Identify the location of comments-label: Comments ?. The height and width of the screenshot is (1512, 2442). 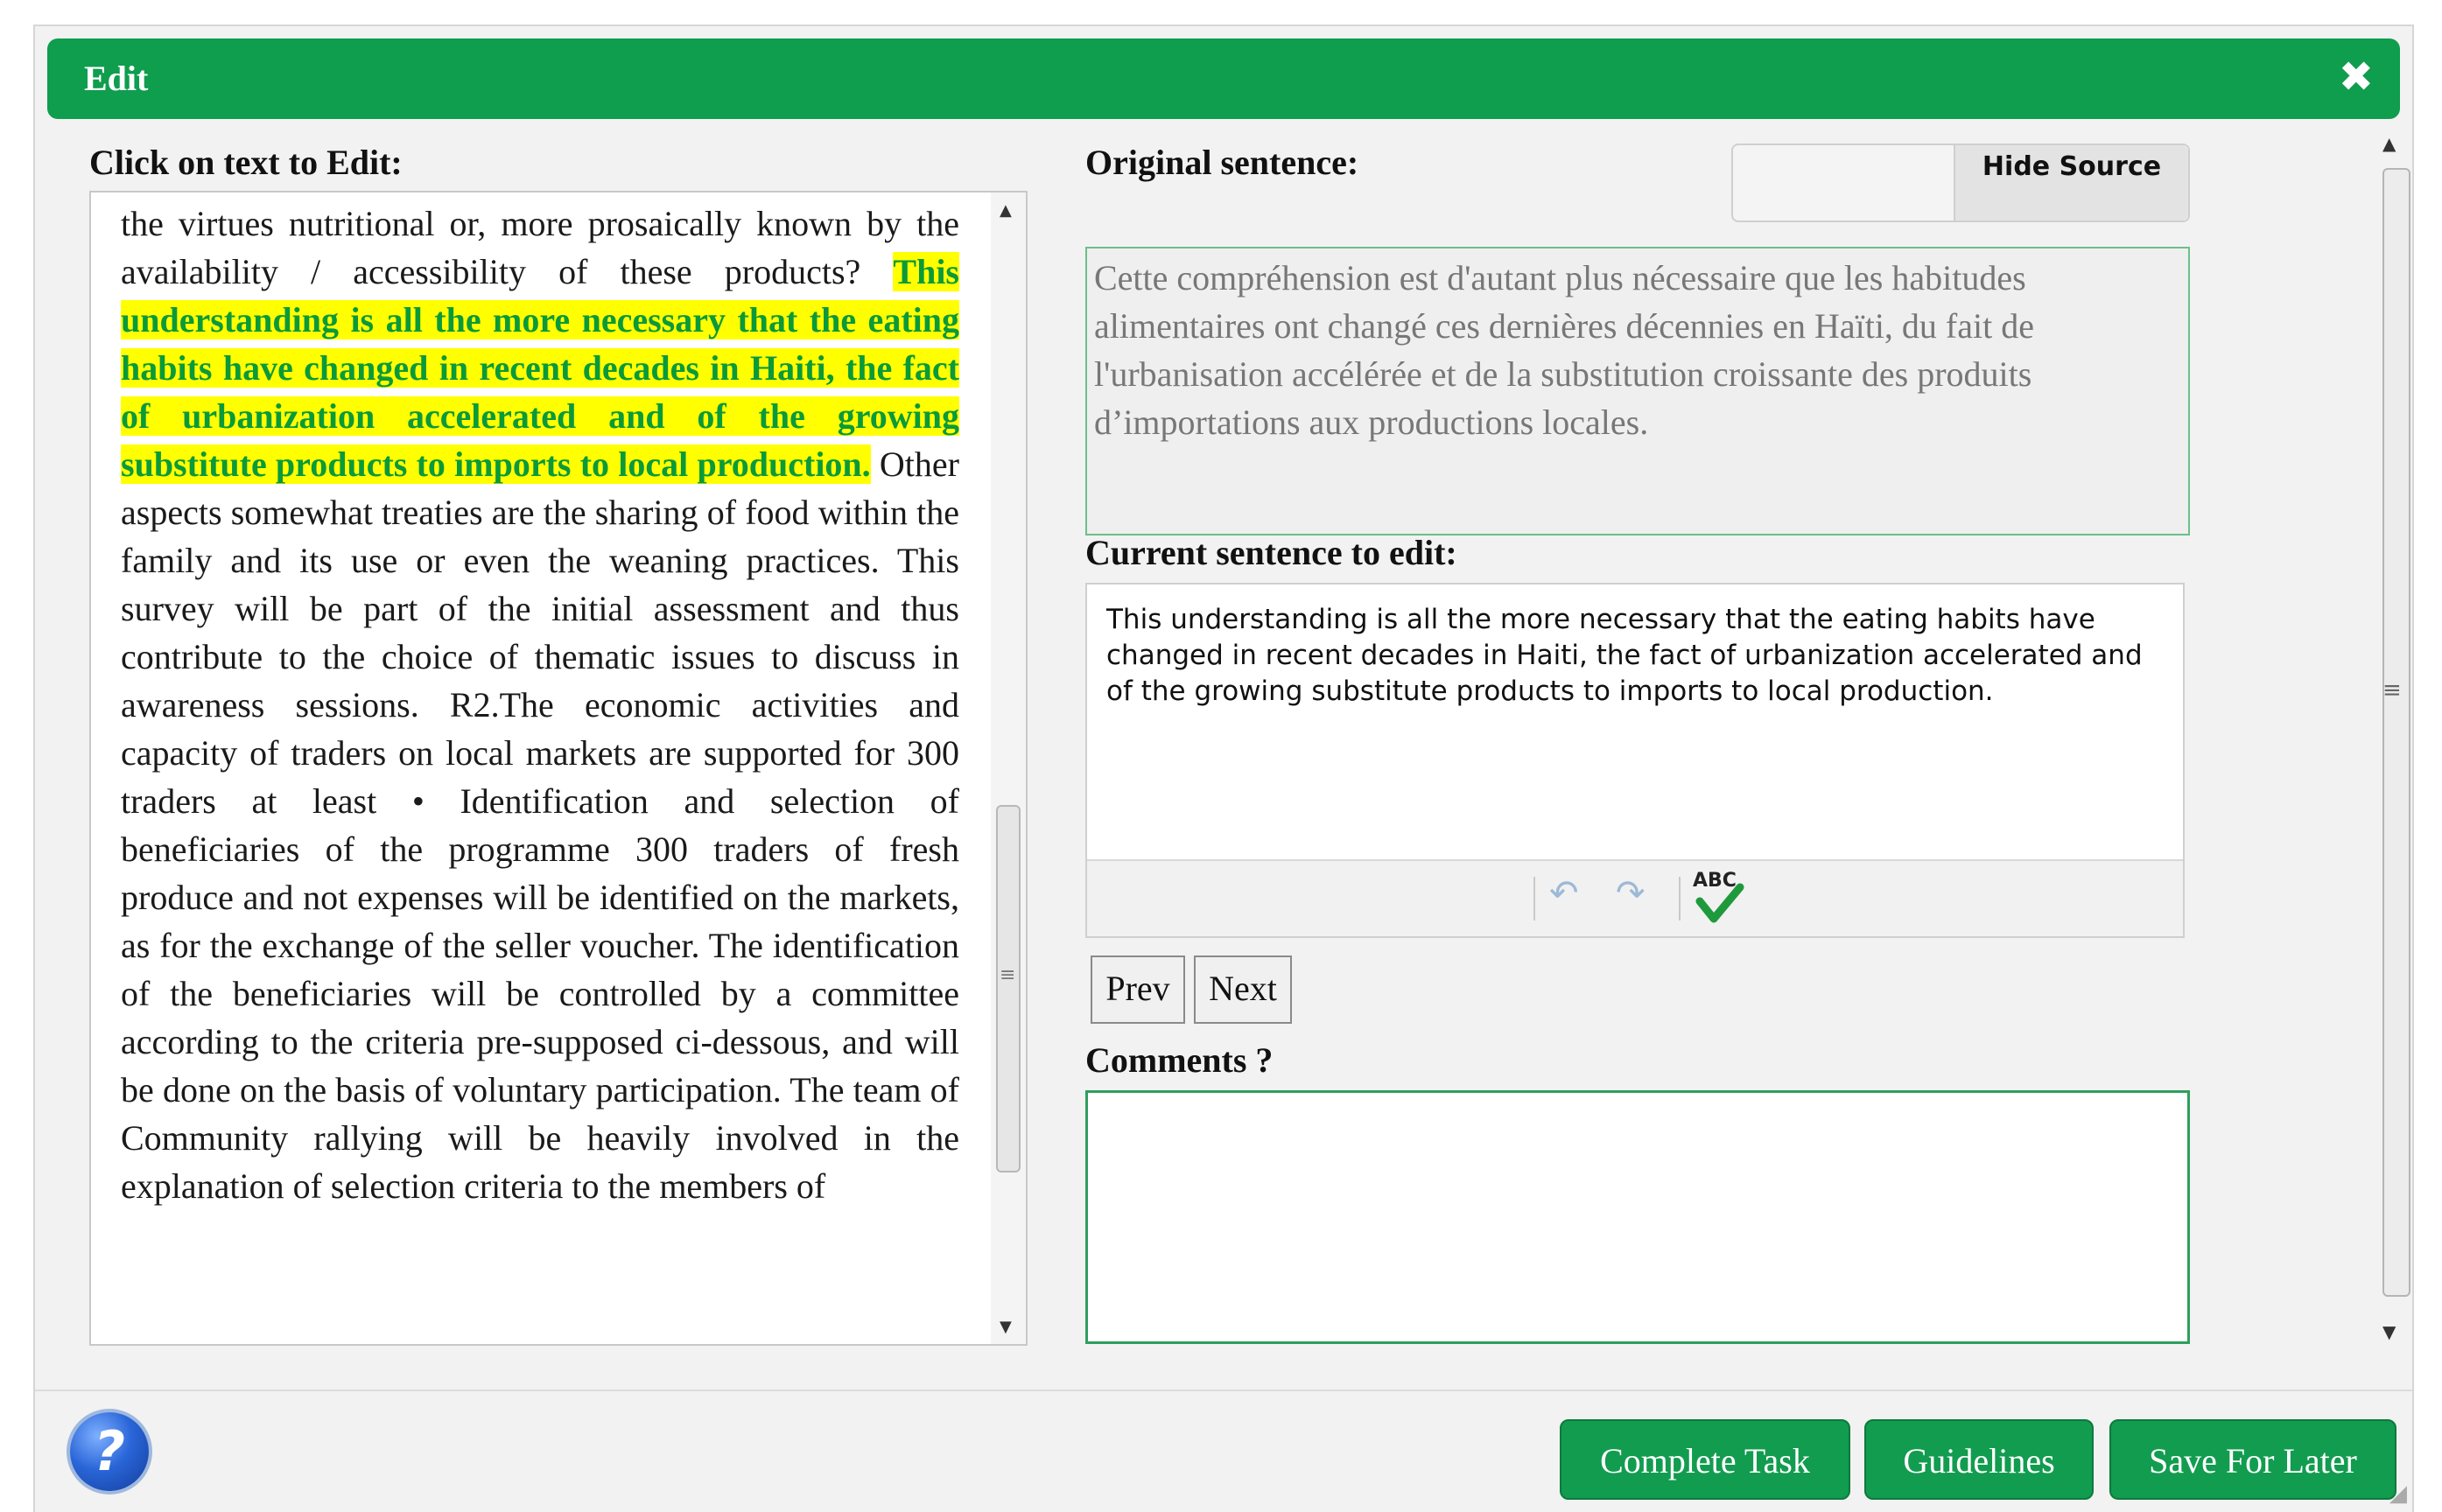
(1179, 1060).